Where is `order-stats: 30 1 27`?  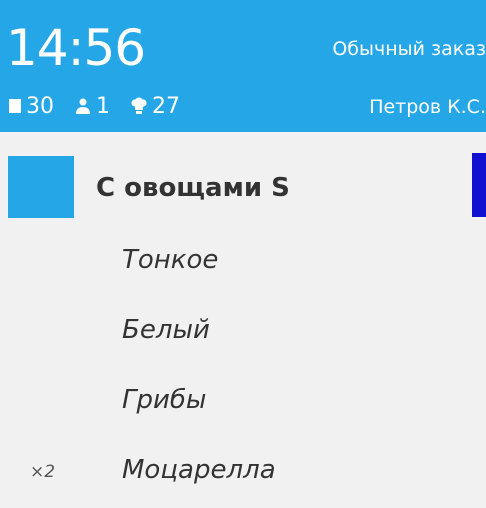 order-stats: 30 1 27 is located at coordinates (104, 106).